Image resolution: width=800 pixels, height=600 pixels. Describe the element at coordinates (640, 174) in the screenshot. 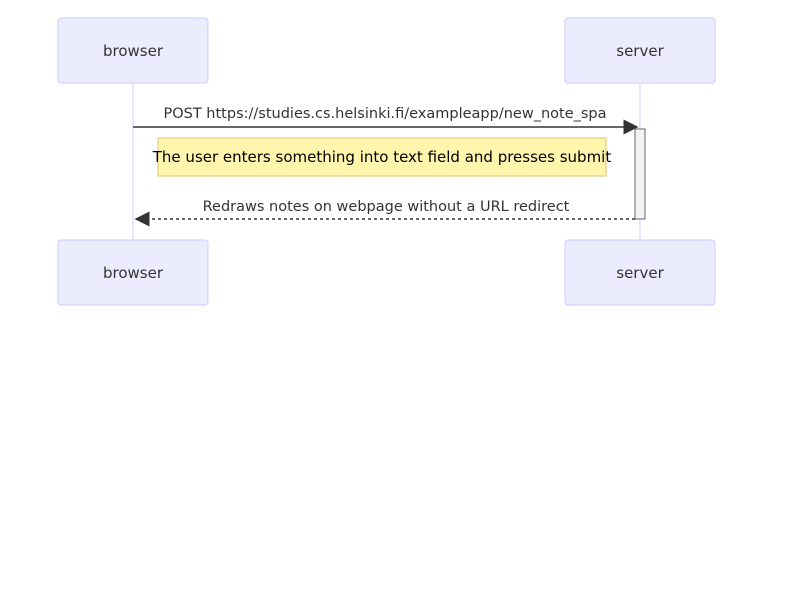

I see `server-activation-bar` at that location.